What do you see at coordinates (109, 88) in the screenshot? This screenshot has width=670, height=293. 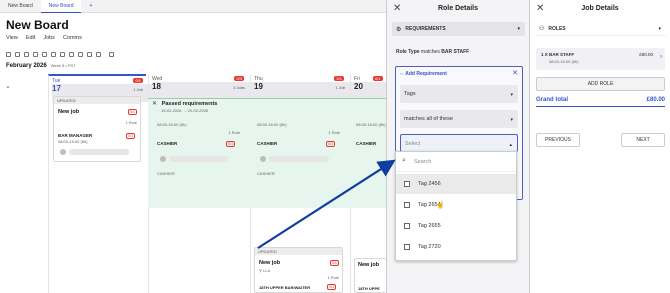 I see `day-header-tue: Tue 17 0/1 1 Job` at bounding box center [109, 88].